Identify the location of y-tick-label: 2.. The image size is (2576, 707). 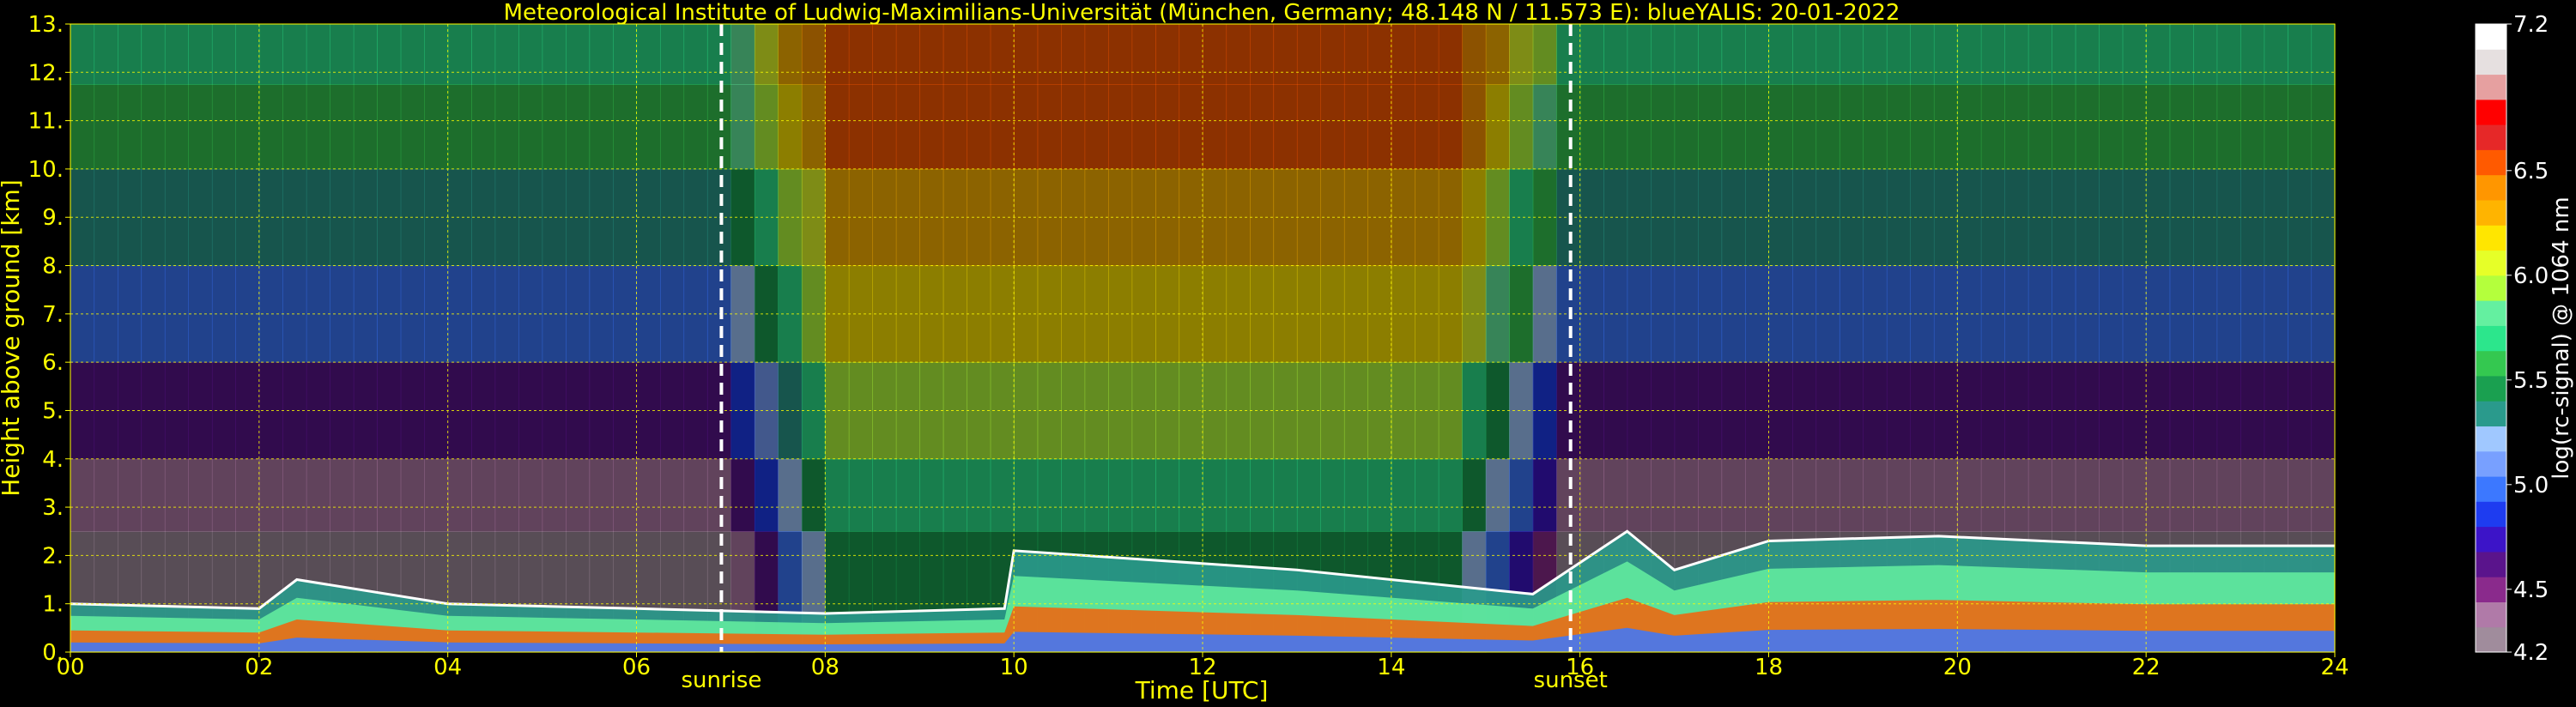
(53, 556).